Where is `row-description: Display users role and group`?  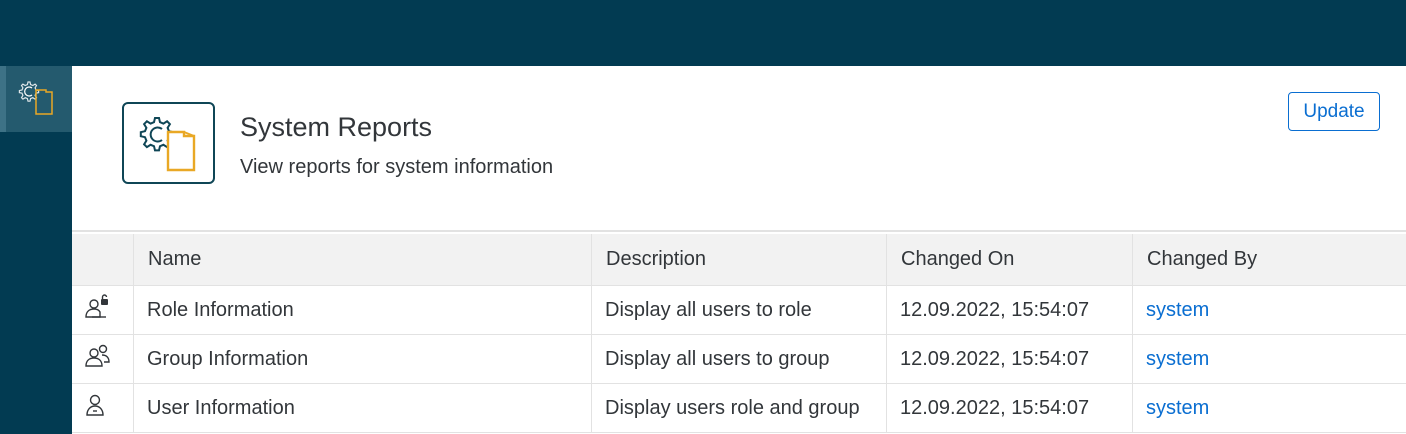
row-description: Display users role and group is located at coordinates (738, 408).